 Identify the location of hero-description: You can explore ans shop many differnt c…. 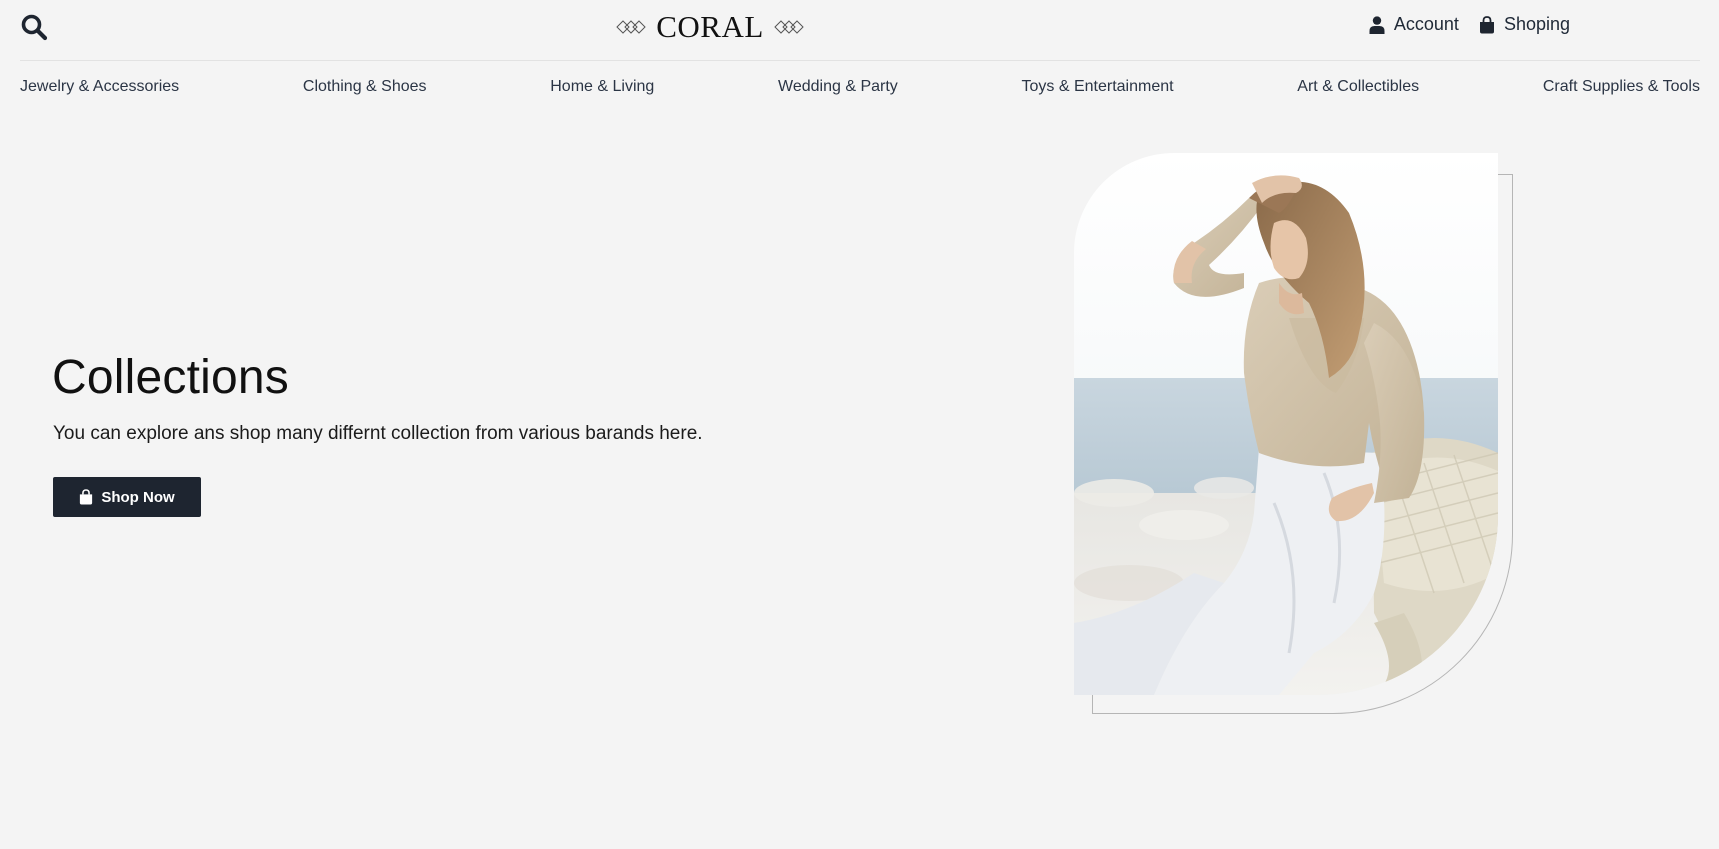
(378, 433).